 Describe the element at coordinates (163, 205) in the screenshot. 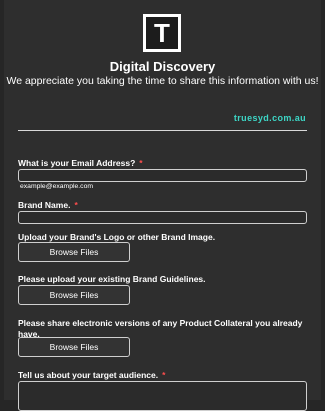

I see `brand-name-label: Brand Name. *` at that location.